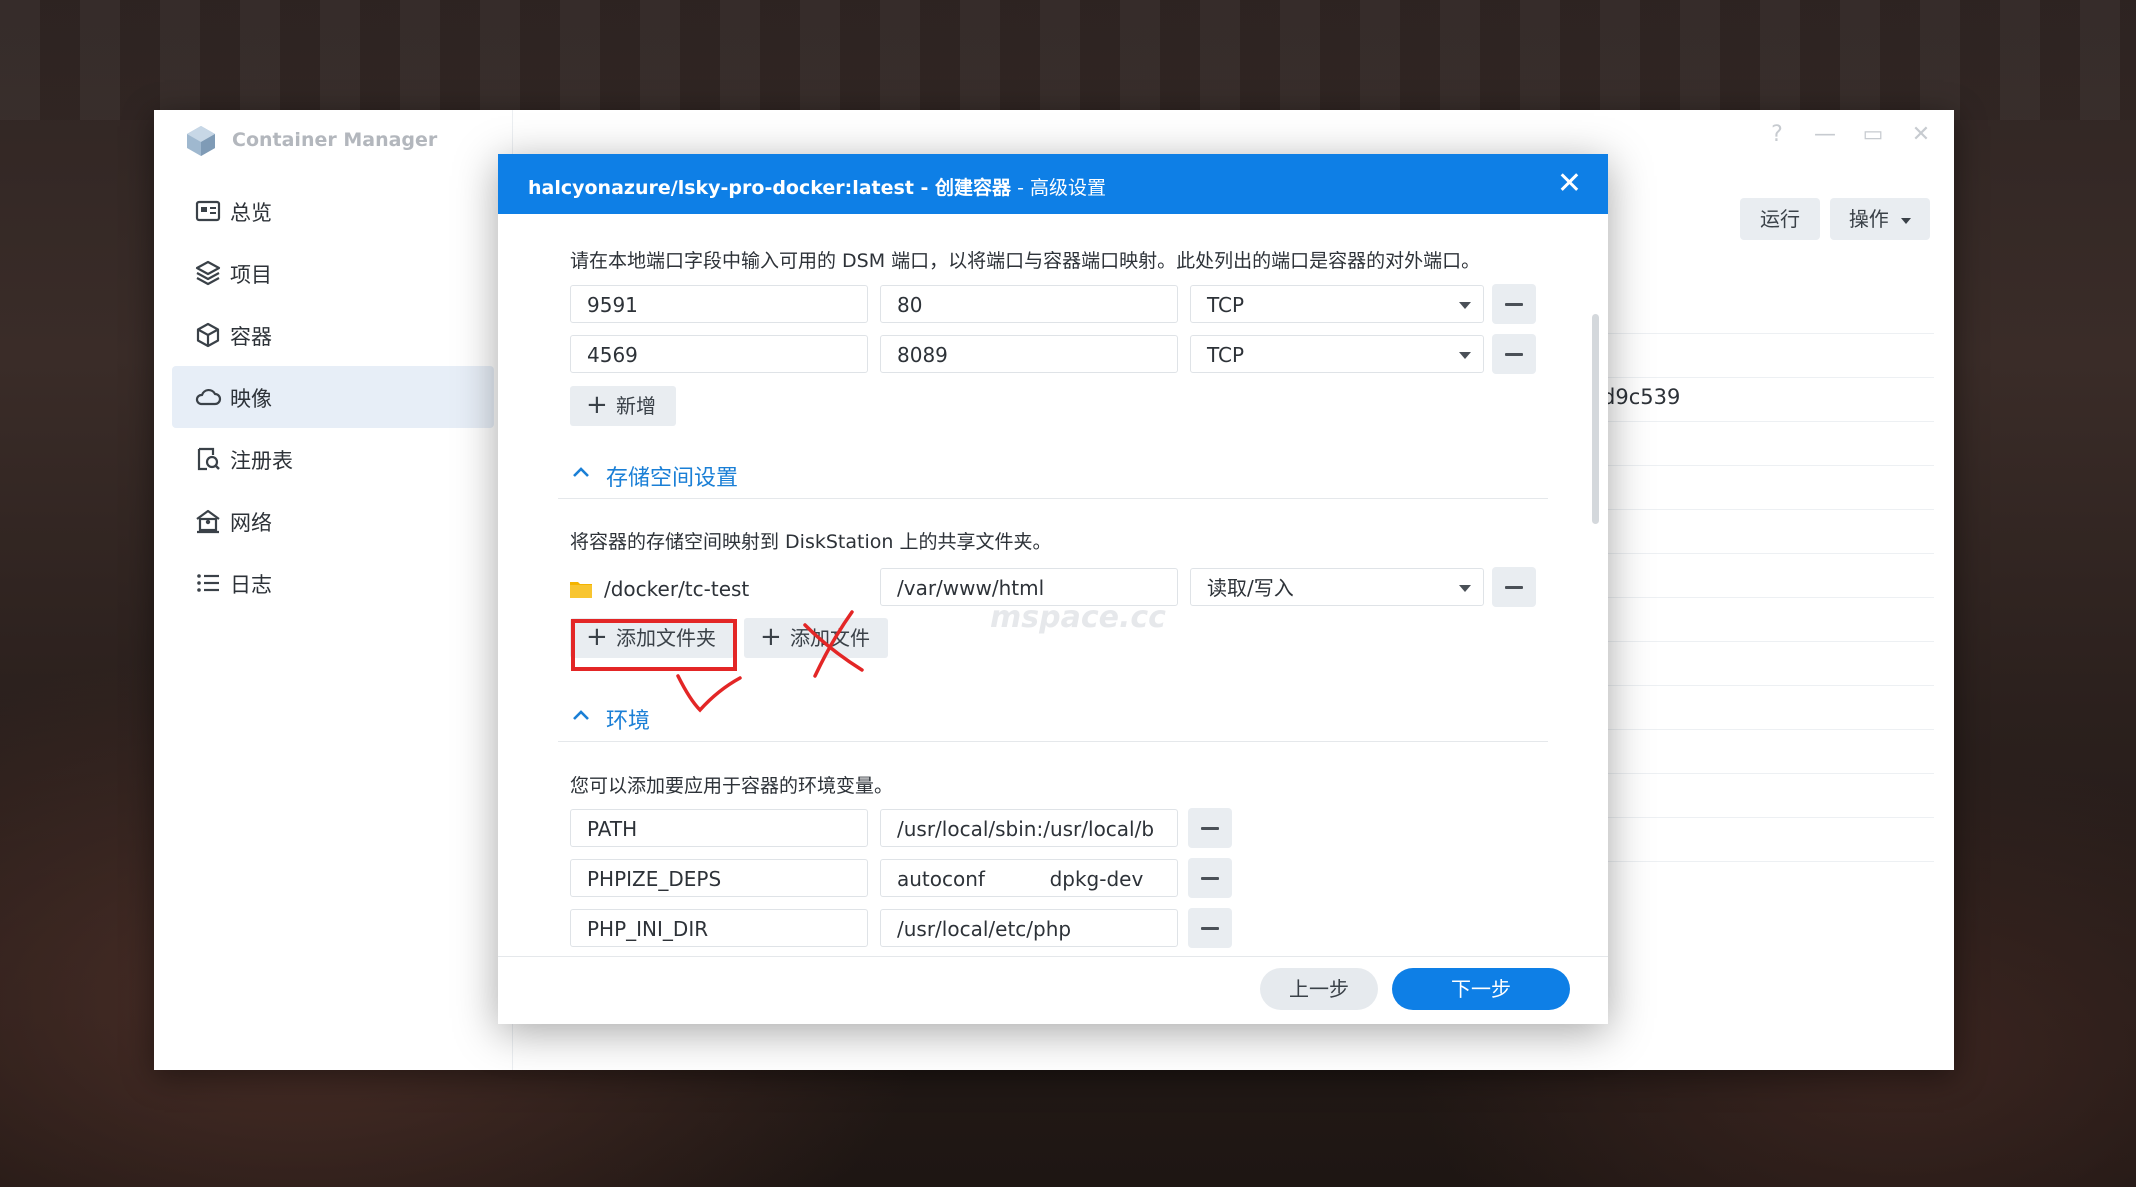  What do you see at coordinates (333, 273) in the screenshot?
I see `sidebar-item-projects: 项目` at bounding box center [333, 273].